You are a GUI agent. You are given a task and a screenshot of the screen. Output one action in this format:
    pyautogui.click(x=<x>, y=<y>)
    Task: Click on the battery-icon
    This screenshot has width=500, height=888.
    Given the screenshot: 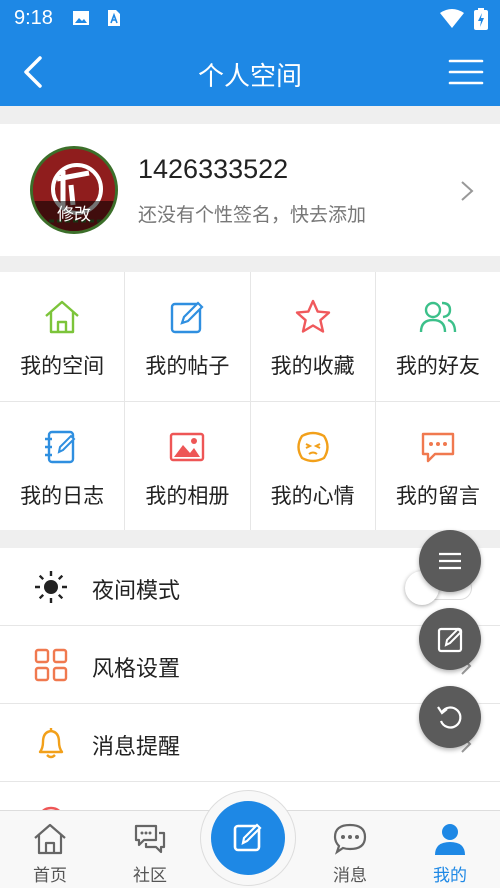 What is the action you would take?
    pyautogui.click(x=481, y=19)
    